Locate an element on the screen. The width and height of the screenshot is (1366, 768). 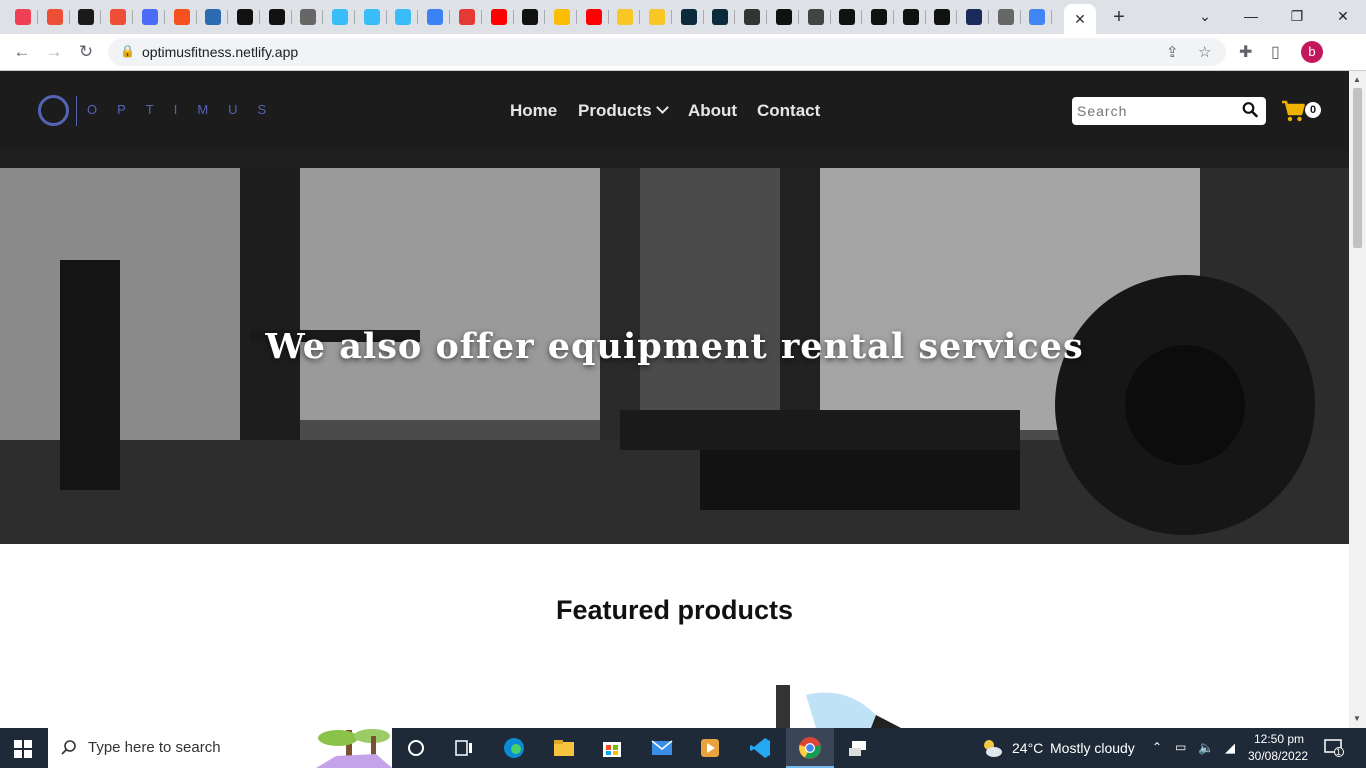
edge-icon is located at coordinates (514, 748).